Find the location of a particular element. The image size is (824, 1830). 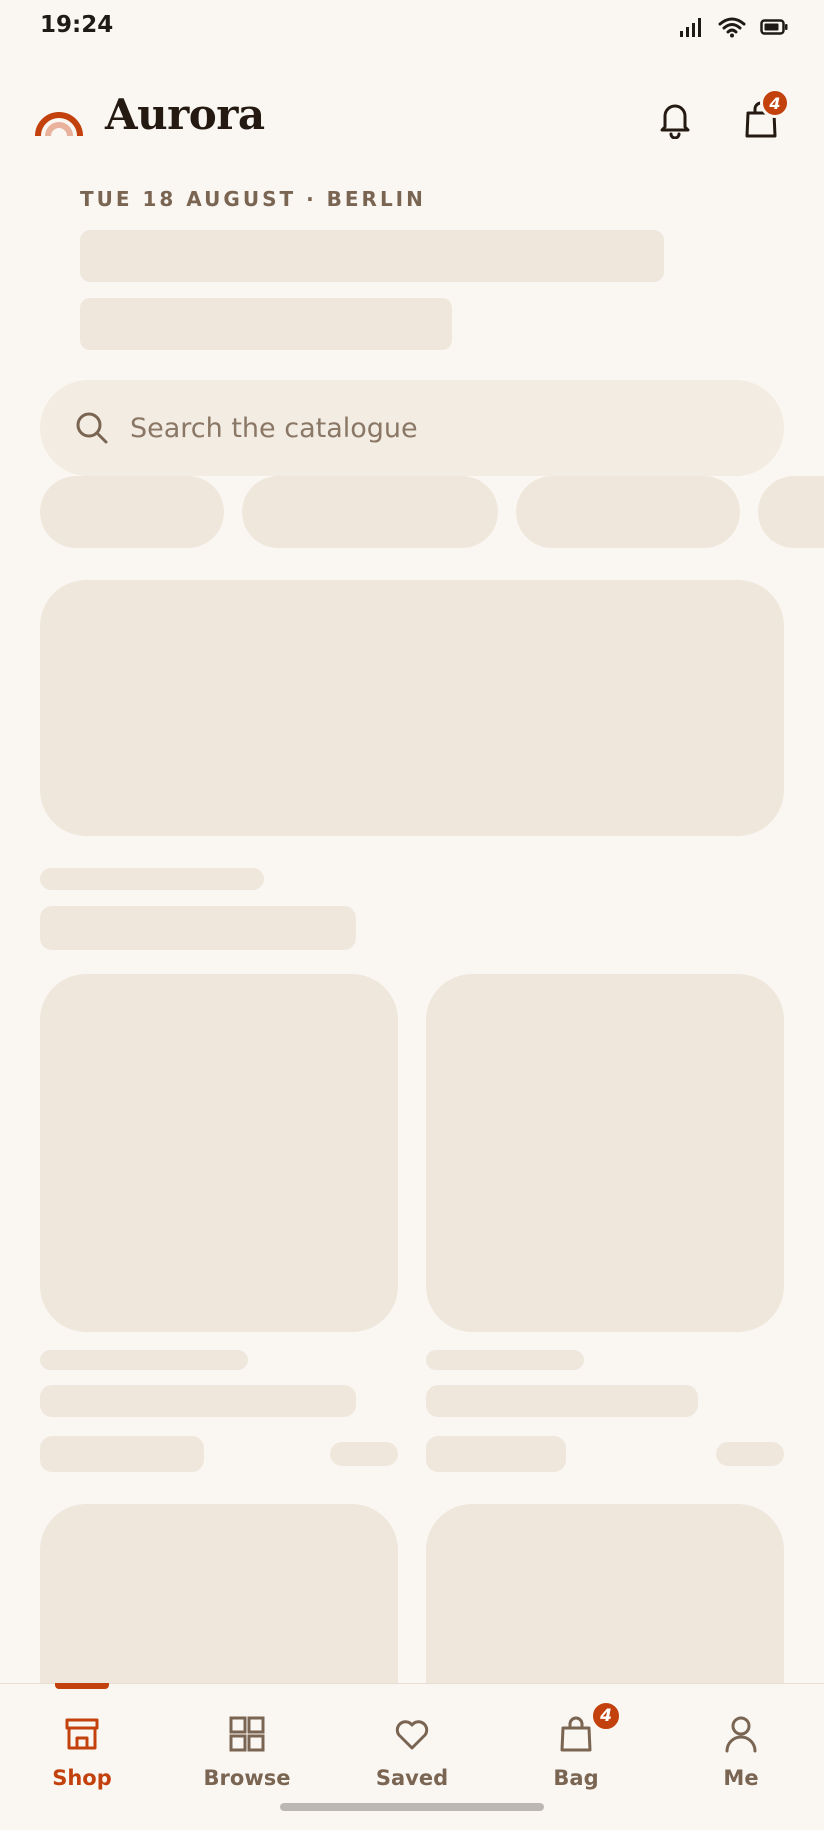

nav-label-shop: Shop is located at coordinates (82, 1778).